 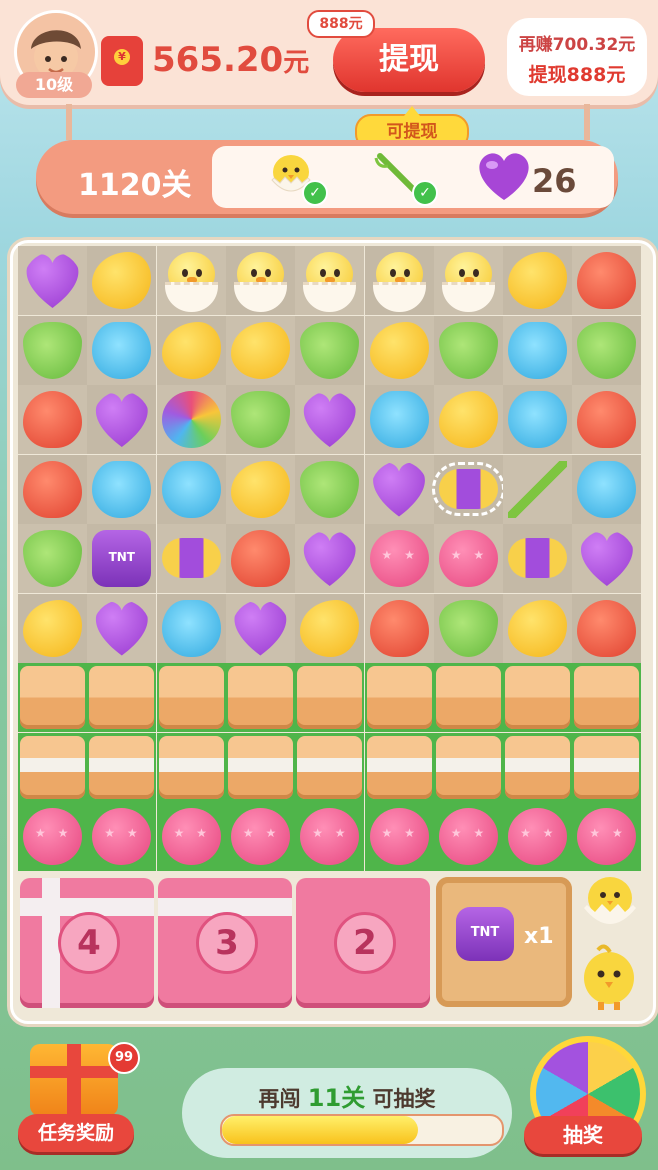 I want to click on shell-icon, so click(x=399, y=419).